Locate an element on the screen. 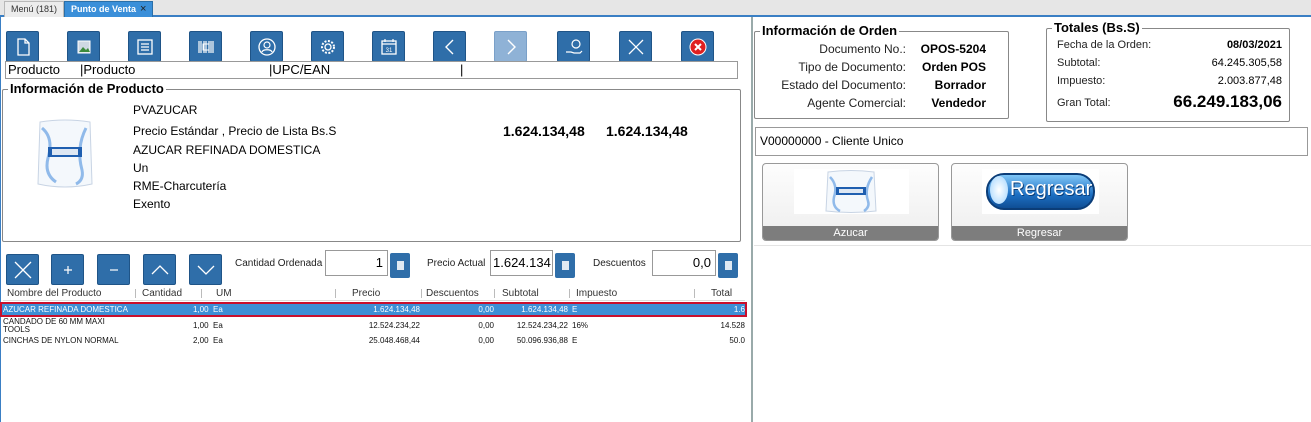 The width and height of the screenshot is (1311, 422). col-header-precio: Precio is located at coordinates (366, 293).